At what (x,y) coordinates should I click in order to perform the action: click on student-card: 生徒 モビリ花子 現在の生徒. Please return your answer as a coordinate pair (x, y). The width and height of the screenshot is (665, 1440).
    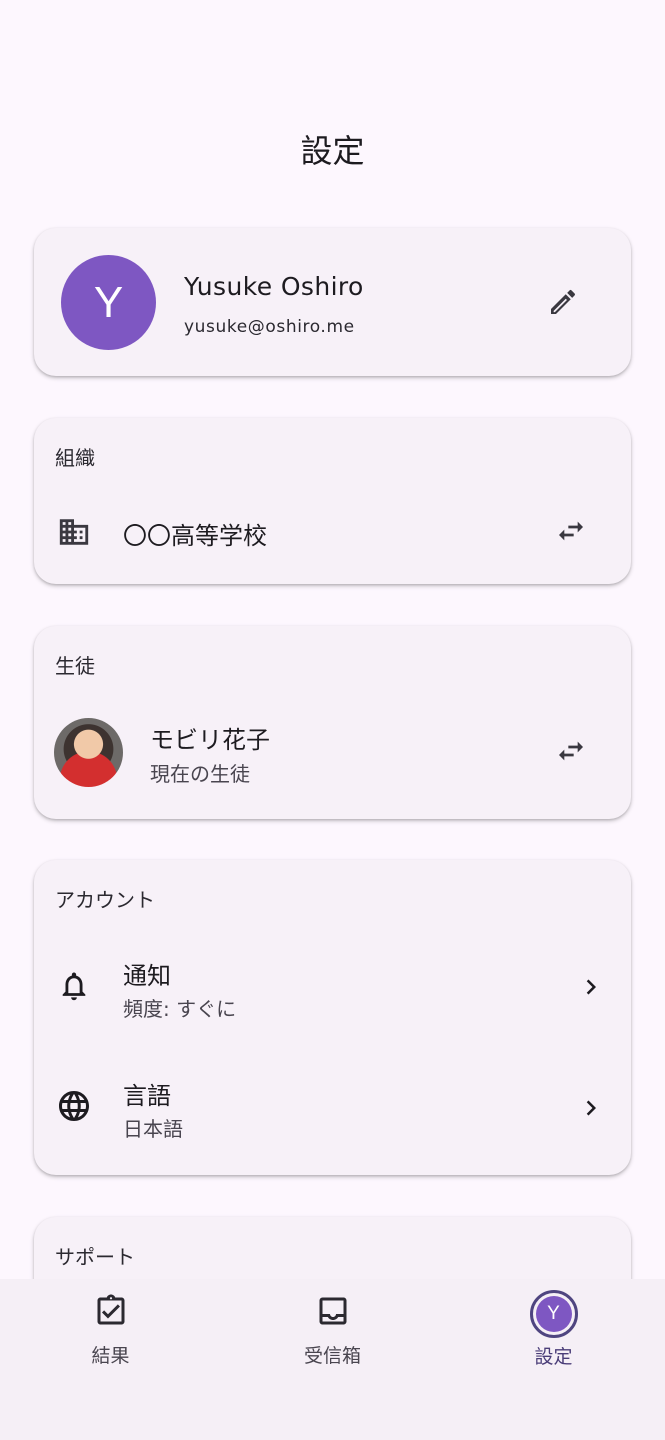
    Looking at the image, I should click on (332, 722).